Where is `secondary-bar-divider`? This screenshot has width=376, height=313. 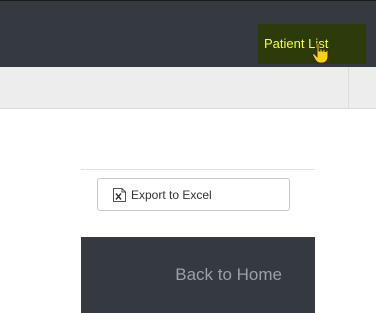
secondary-bar-divider is located at coordinates (348, 87).